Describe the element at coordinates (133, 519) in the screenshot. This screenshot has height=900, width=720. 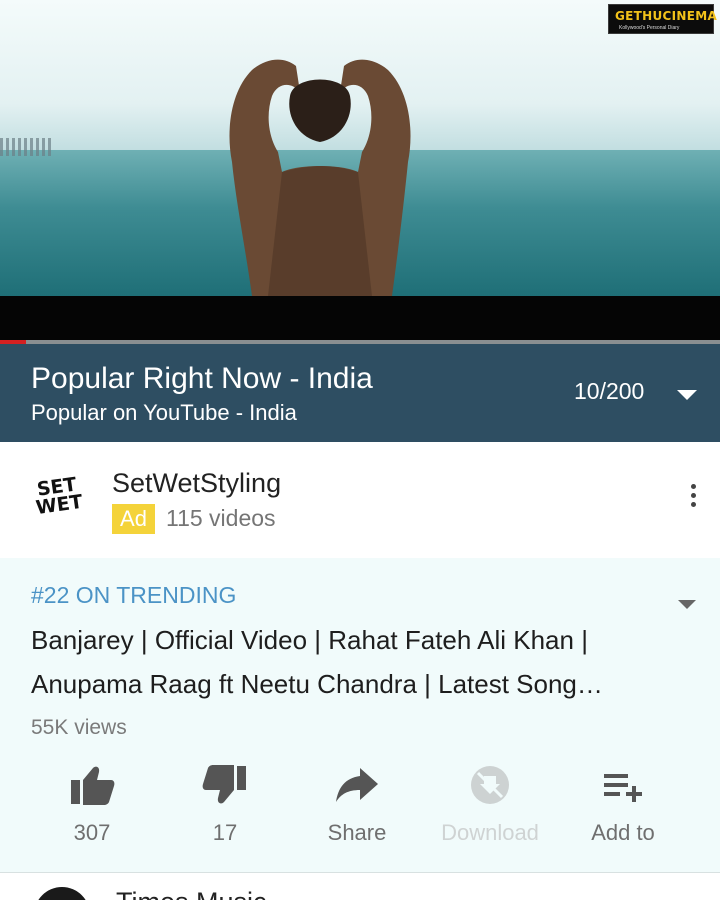
I see `ad-badge: Ad` at that location.